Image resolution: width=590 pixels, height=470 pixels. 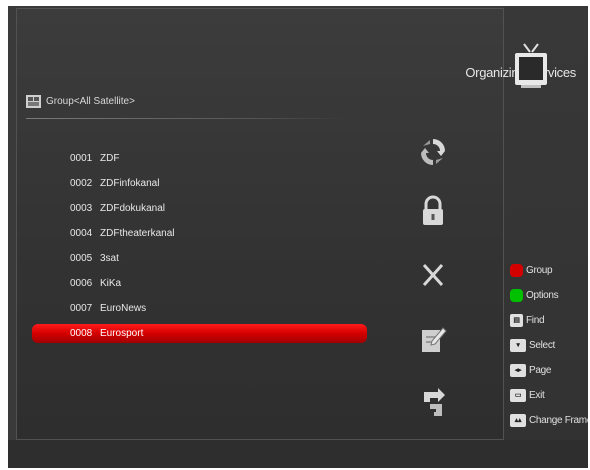 I want to click on channel-name: 3sat, so click(x=109, y=258).